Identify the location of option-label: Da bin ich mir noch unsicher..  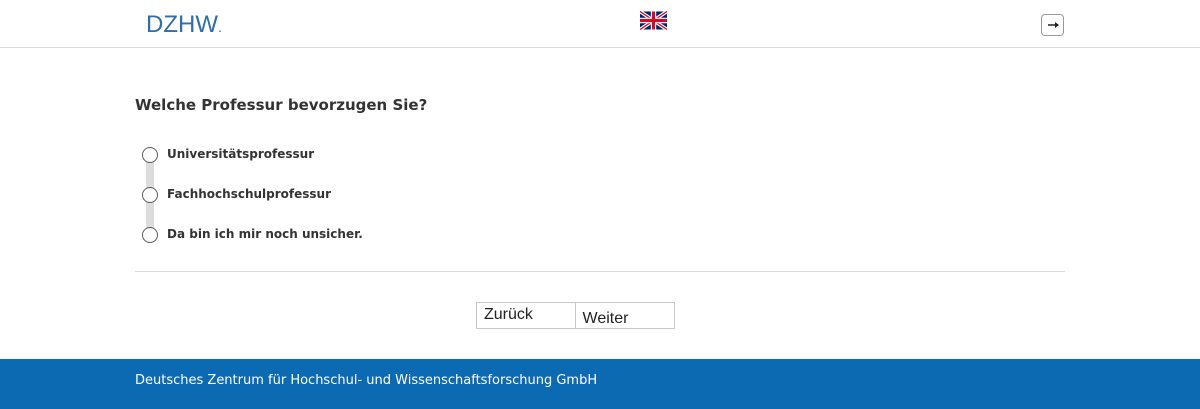
(265, 234).